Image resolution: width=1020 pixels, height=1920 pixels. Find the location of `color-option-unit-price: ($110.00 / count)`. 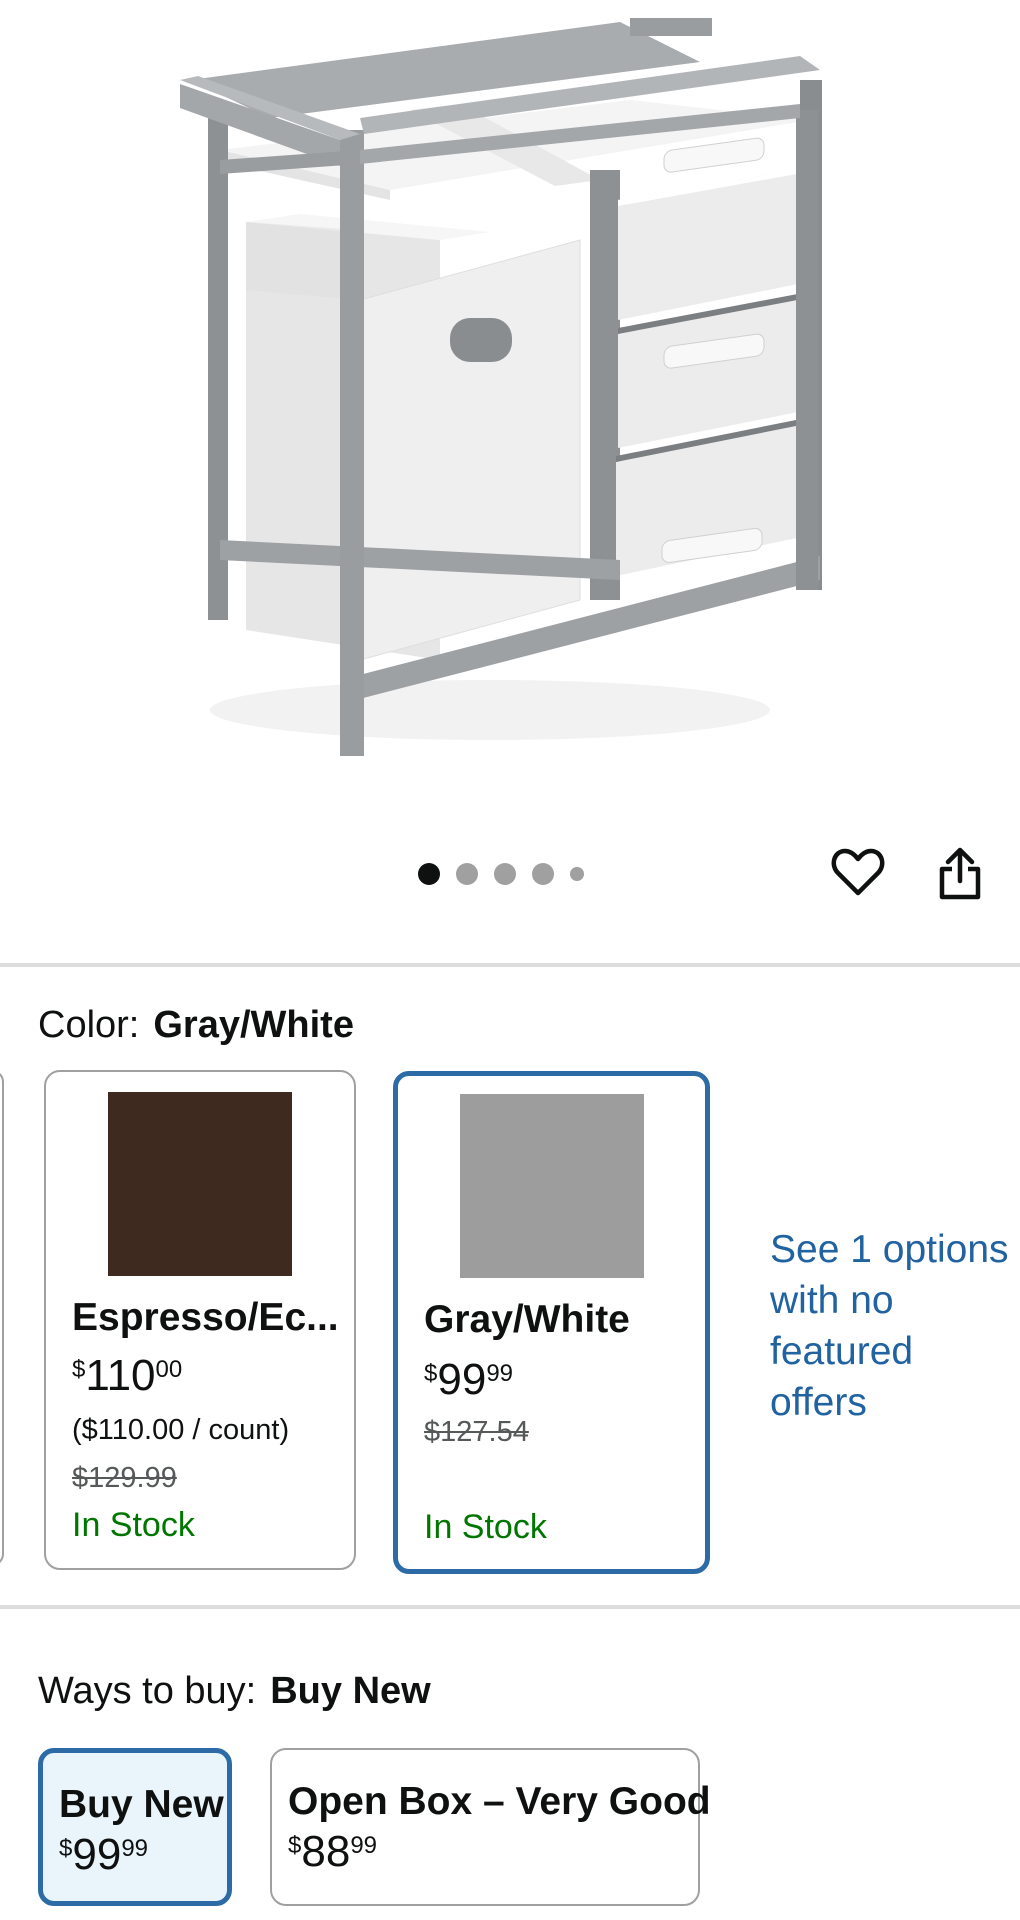

color-option-unit-price: ($110.00 / count) is located at coordinates (181, 1430).